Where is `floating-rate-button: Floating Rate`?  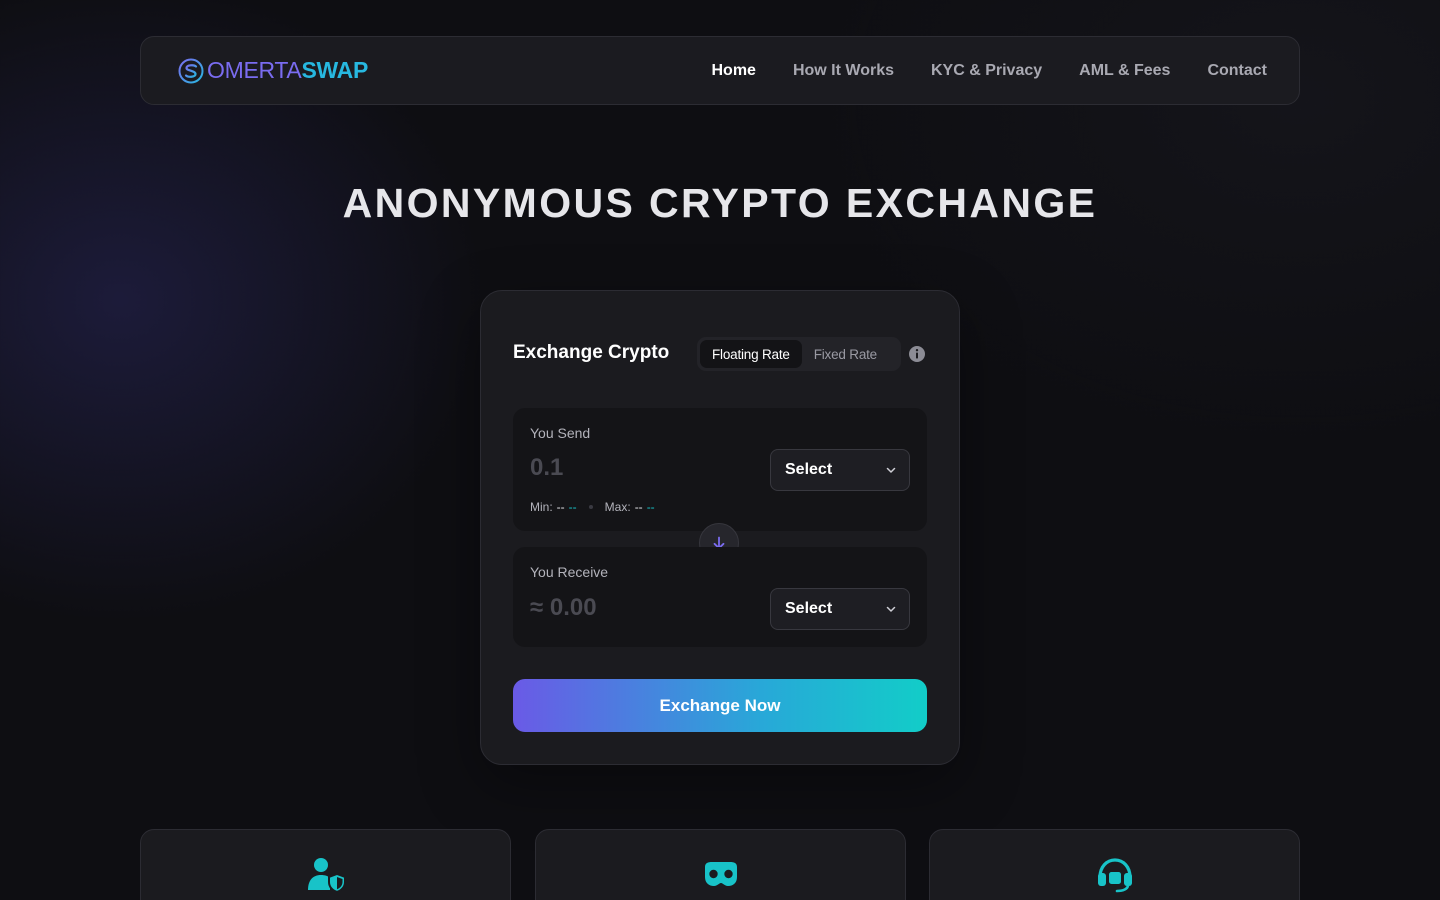 floating-rate-button: Floating Rate is located at coordinates (751, 354).